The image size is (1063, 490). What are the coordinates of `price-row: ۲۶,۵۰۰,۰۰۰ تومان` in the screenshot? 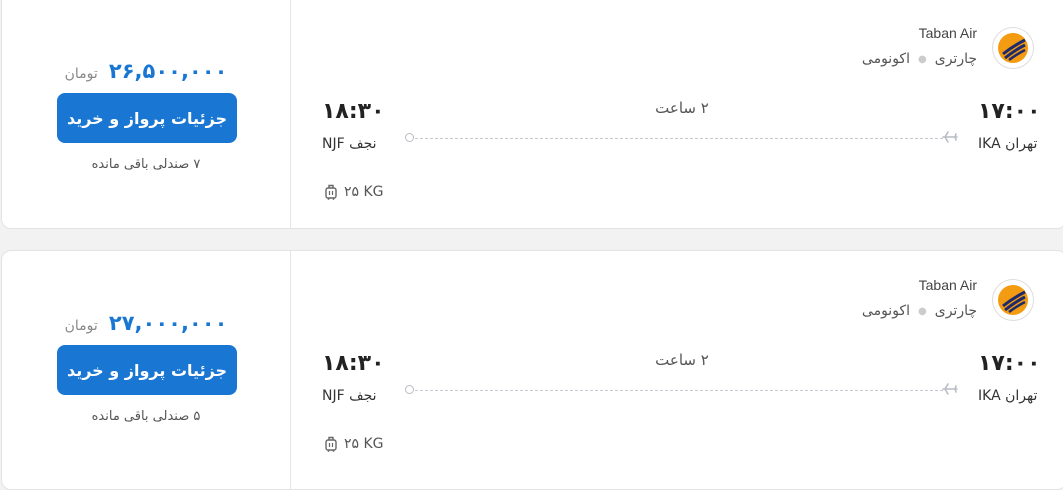 It's located at (146, 71).